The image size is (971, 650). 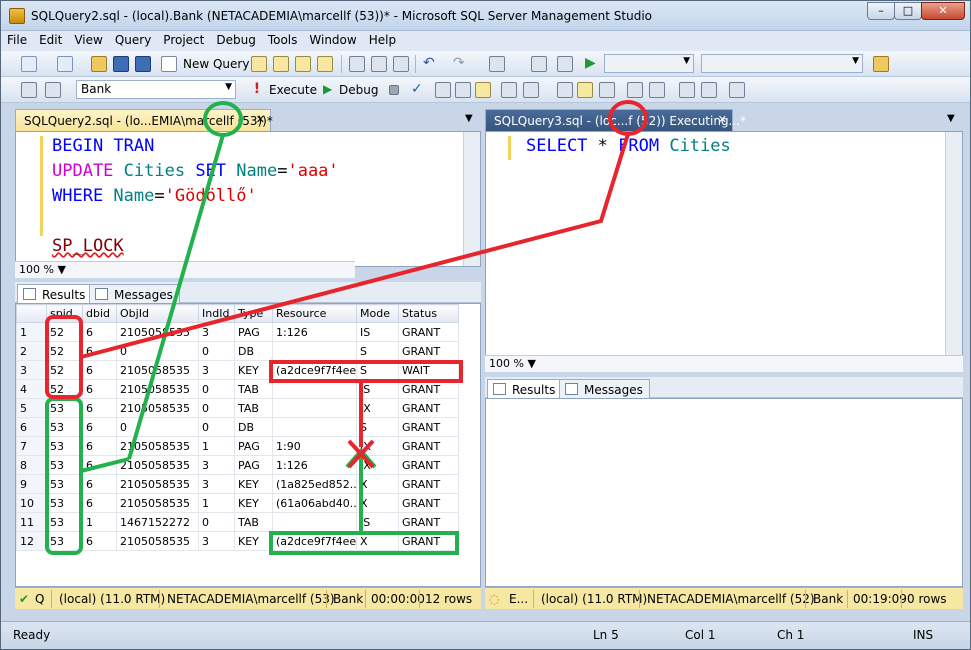 I want to click on save-icon, so click(x=121, y=64).